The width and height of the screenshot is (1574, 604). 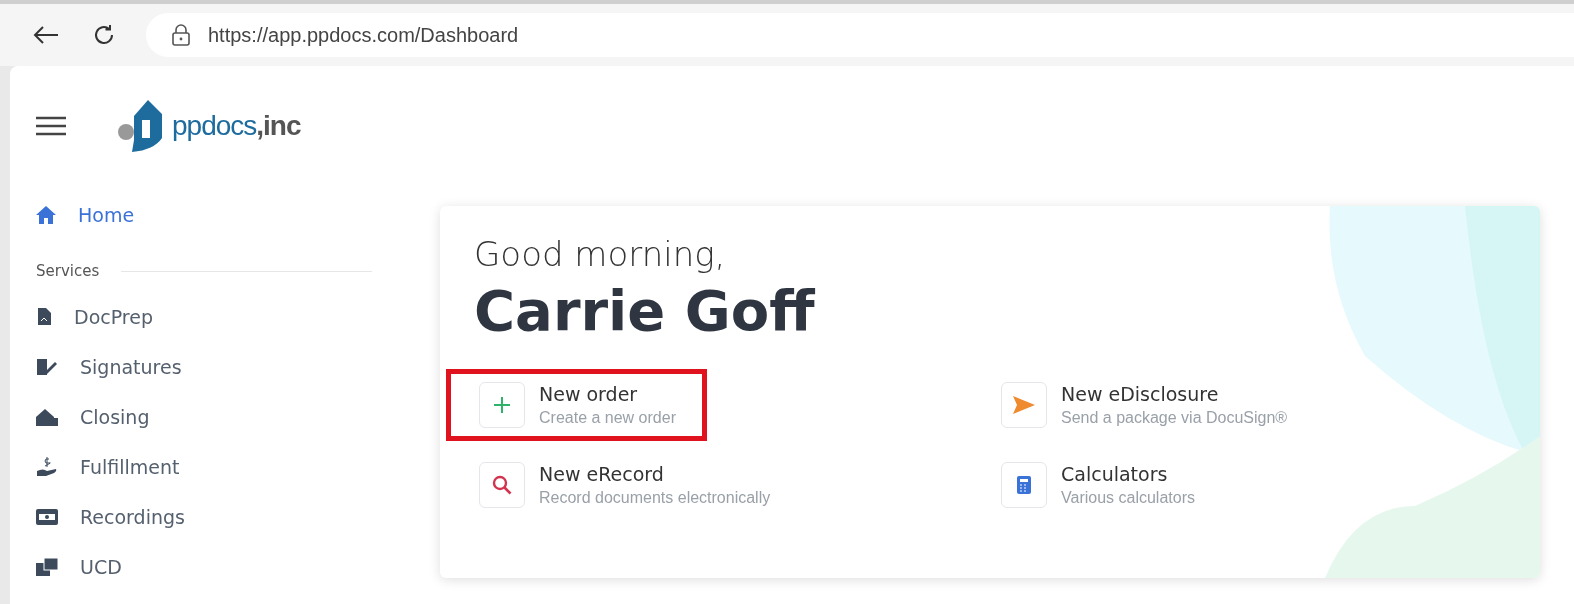 I want to click on reload-icon, so click(x=104, y=35).